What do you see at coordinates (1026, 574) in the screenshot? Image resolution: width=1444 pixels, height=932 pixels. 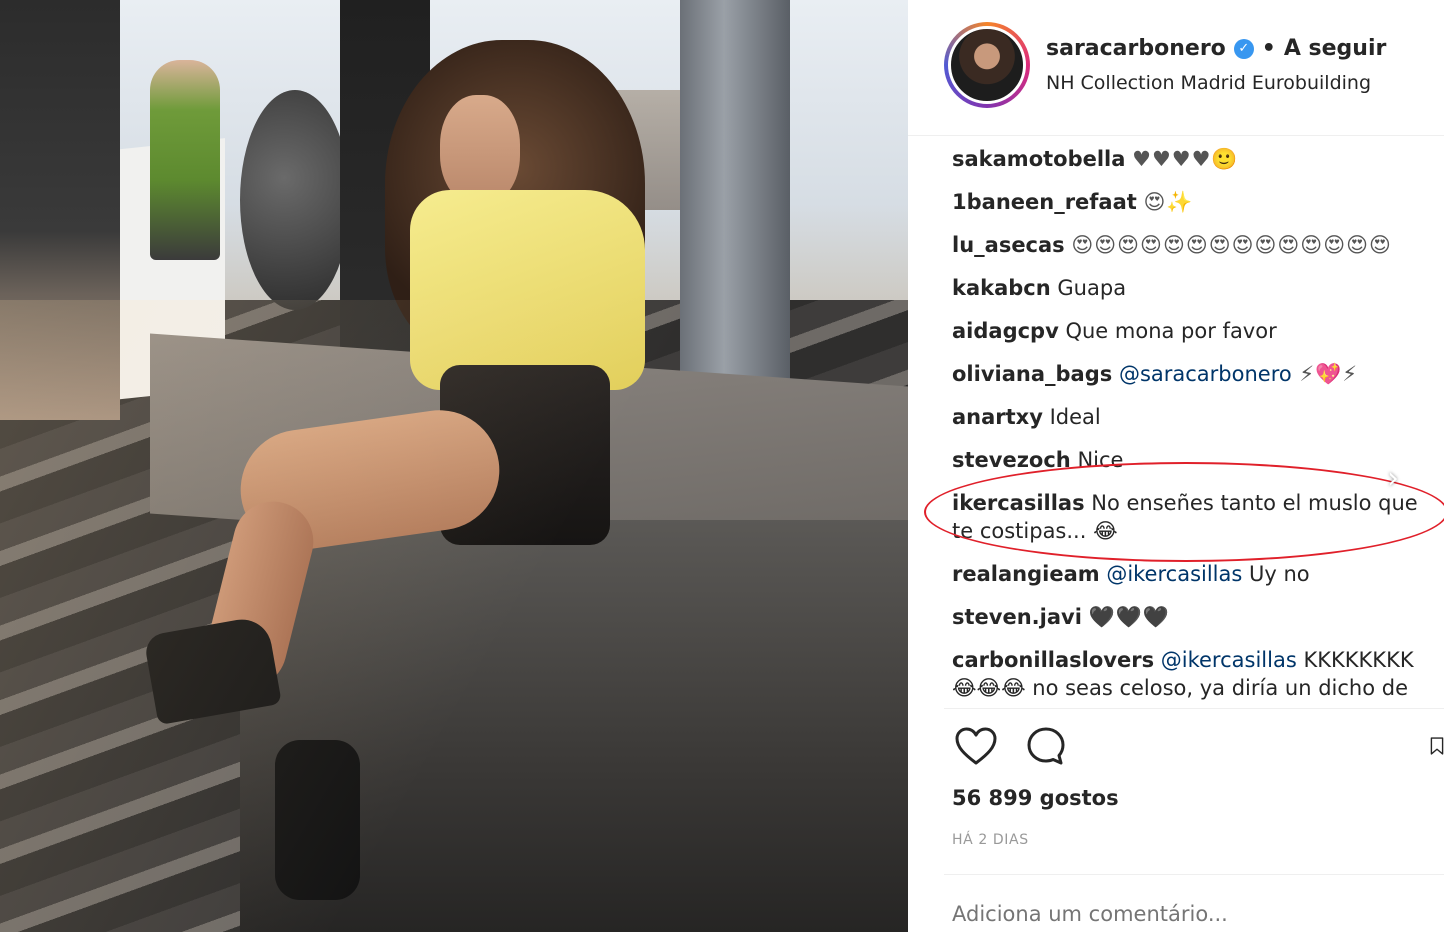 I see `comment-username: realangieam` at bounding box center [1026, 574].